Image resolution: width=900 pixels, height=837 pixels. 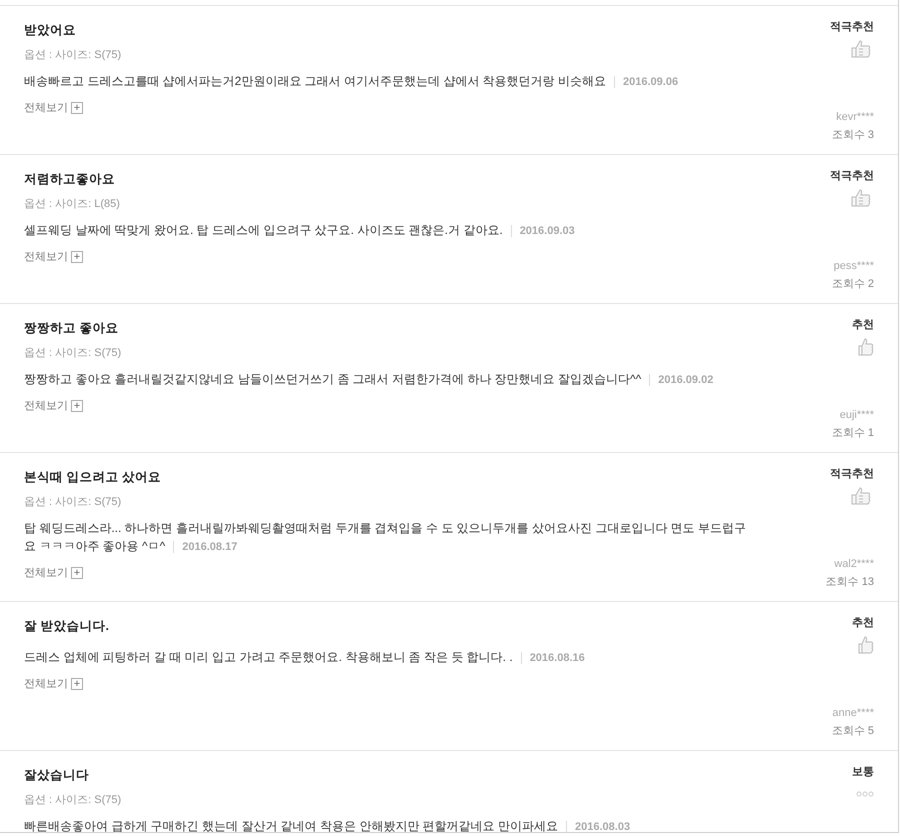 What do you see at coordinates (328, 825) in the screenshot?
I see `review-text: 빠른배송좋아여 급하게 구매하긴 했는데 잘산거 같네여 착용은 안해봤지만 편할꺼같네요 만이파세요 2016.08.03` at bounding box center [328, 825].